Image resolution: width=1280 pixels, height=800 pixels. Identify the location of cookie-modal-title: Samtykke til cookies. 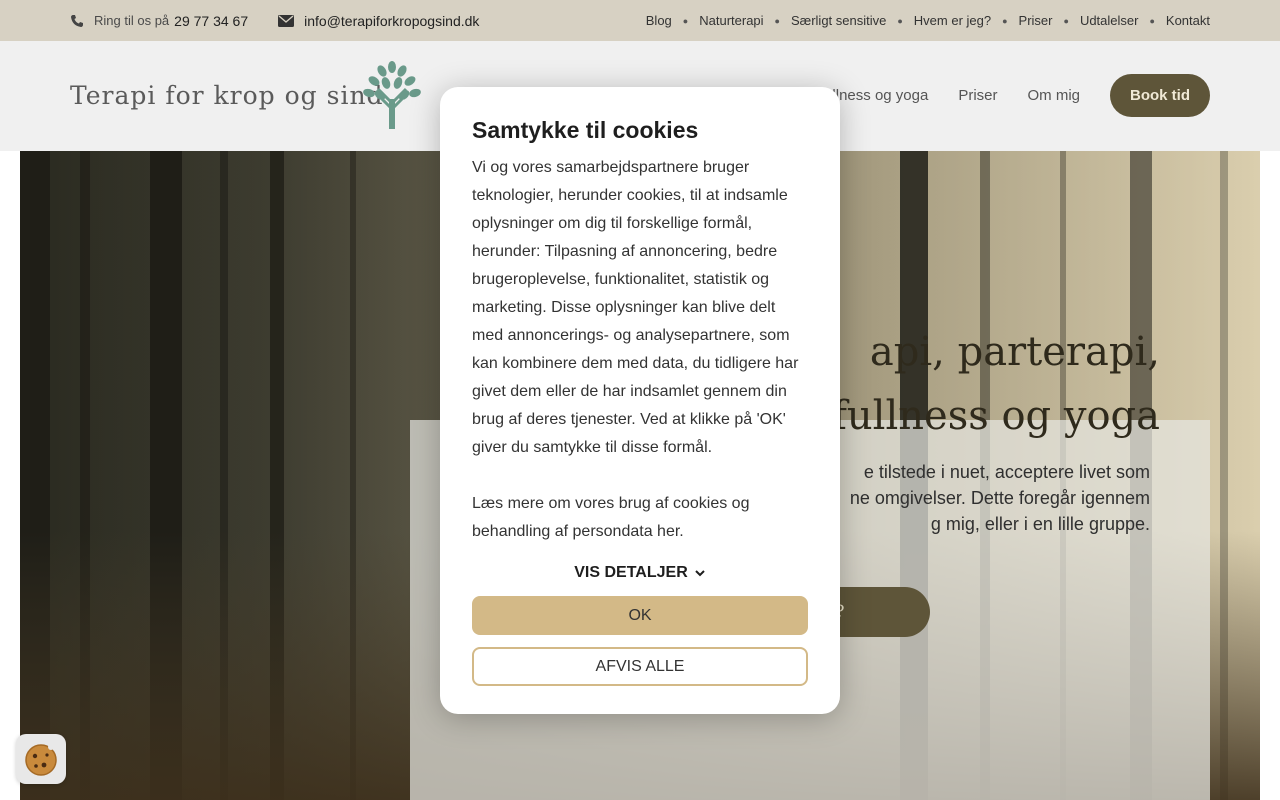
(585, 130).